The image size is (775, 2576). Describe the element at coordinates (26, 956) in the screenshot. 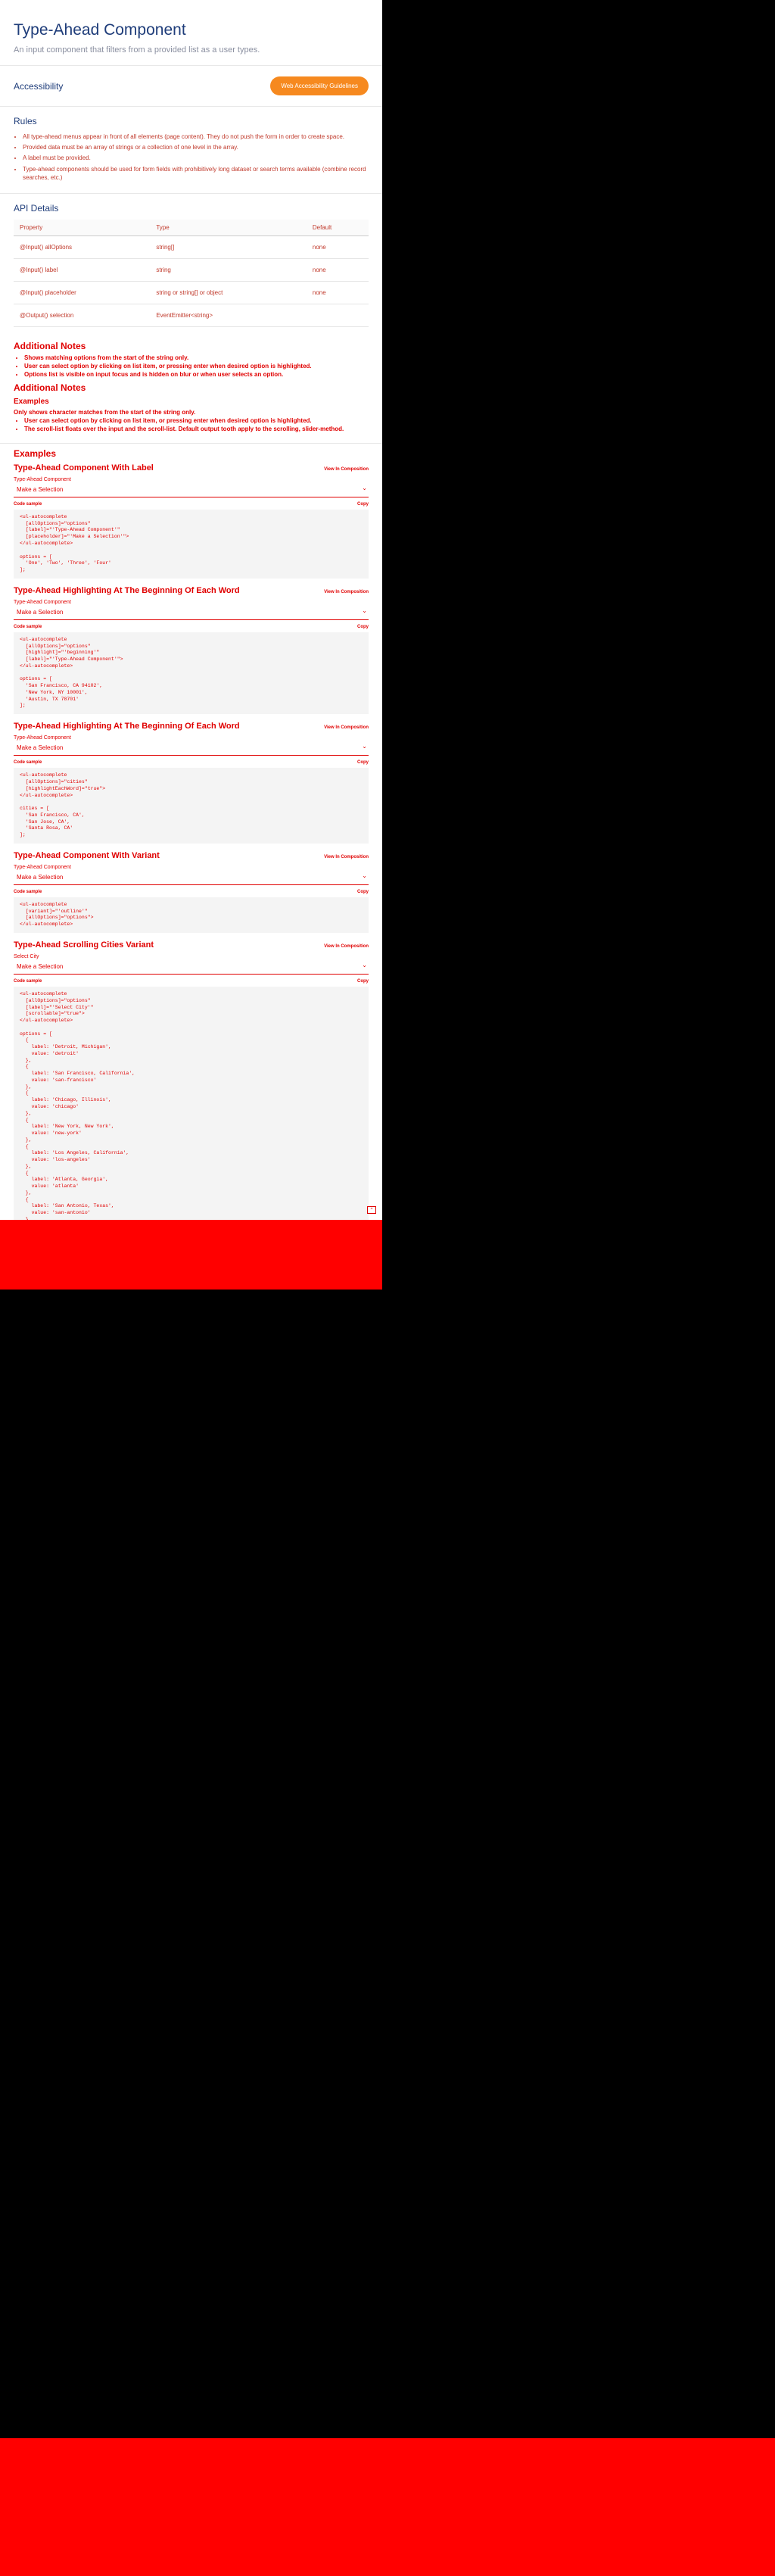

I see `field-label: Select City` at that location.